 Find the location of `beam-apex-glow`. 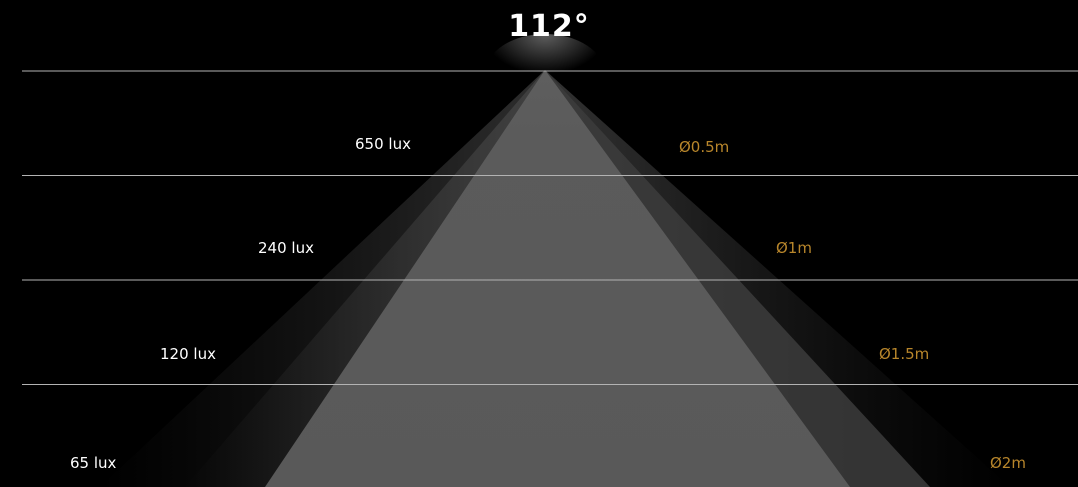

beam-apex-glow is located at coordinates (545, 74).